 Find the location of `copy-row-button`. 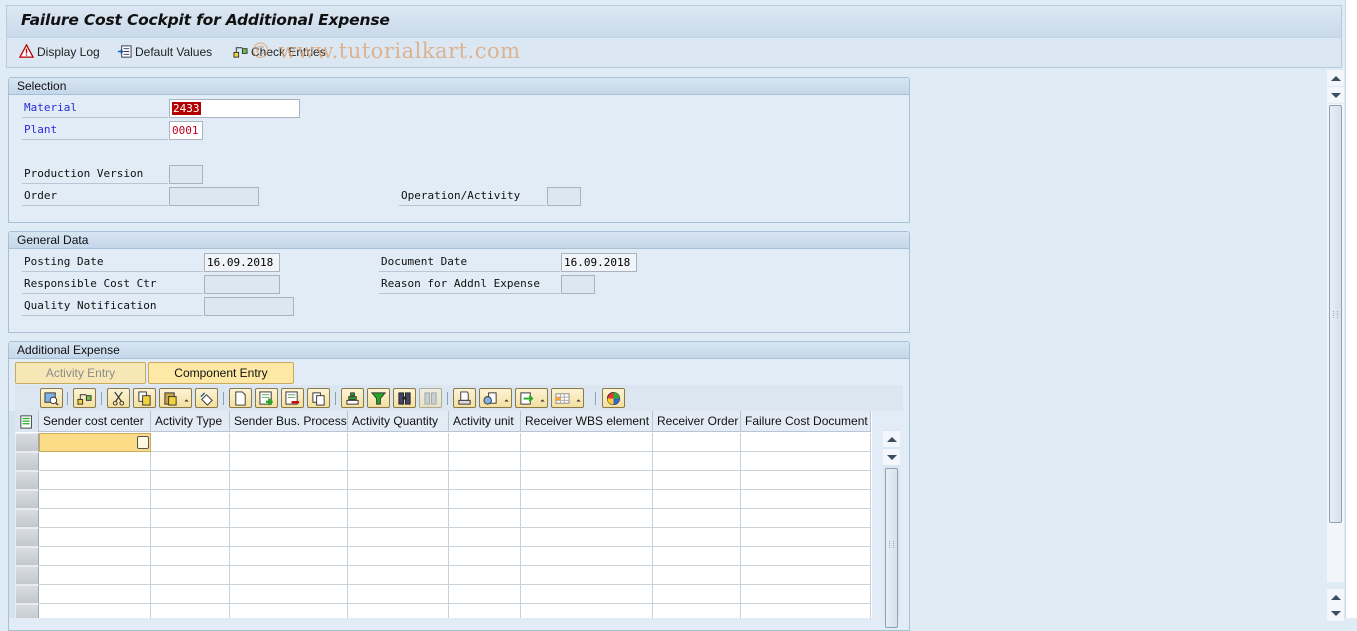

copy-row-button is located at coordinates (318, 398).